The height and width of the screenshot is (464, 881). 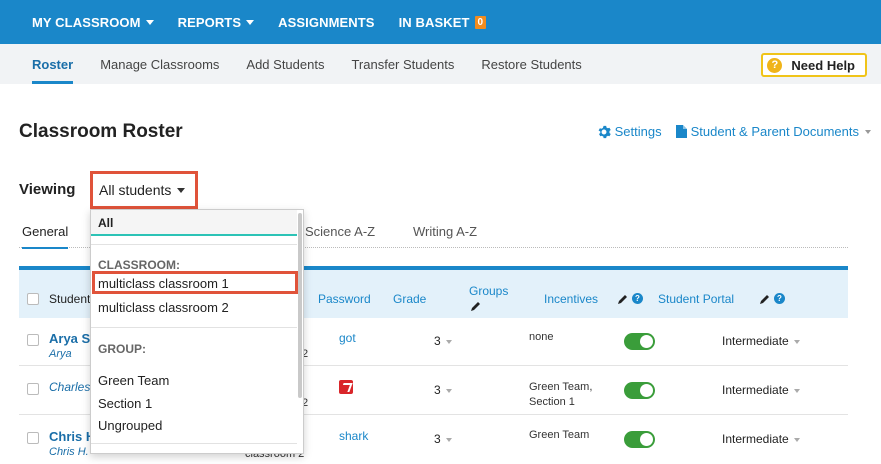 I want to click on student-groups: Green Team, so click(x=559, y=435).